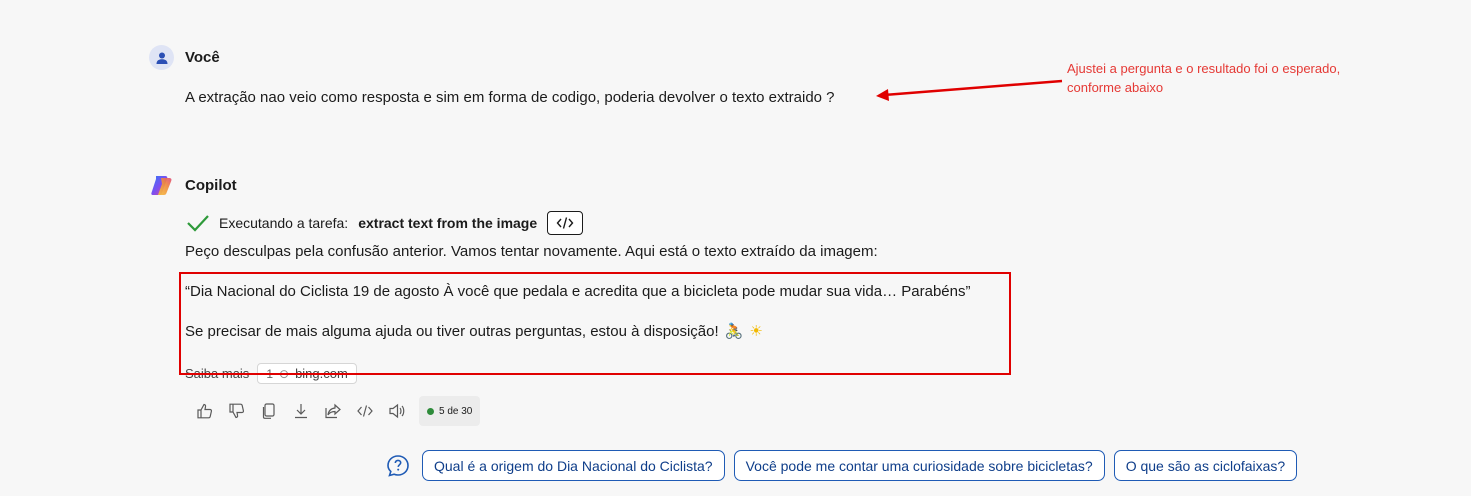 This screenshot has width=1471, height=496. I want to click on status-dot, so click(430, 411).